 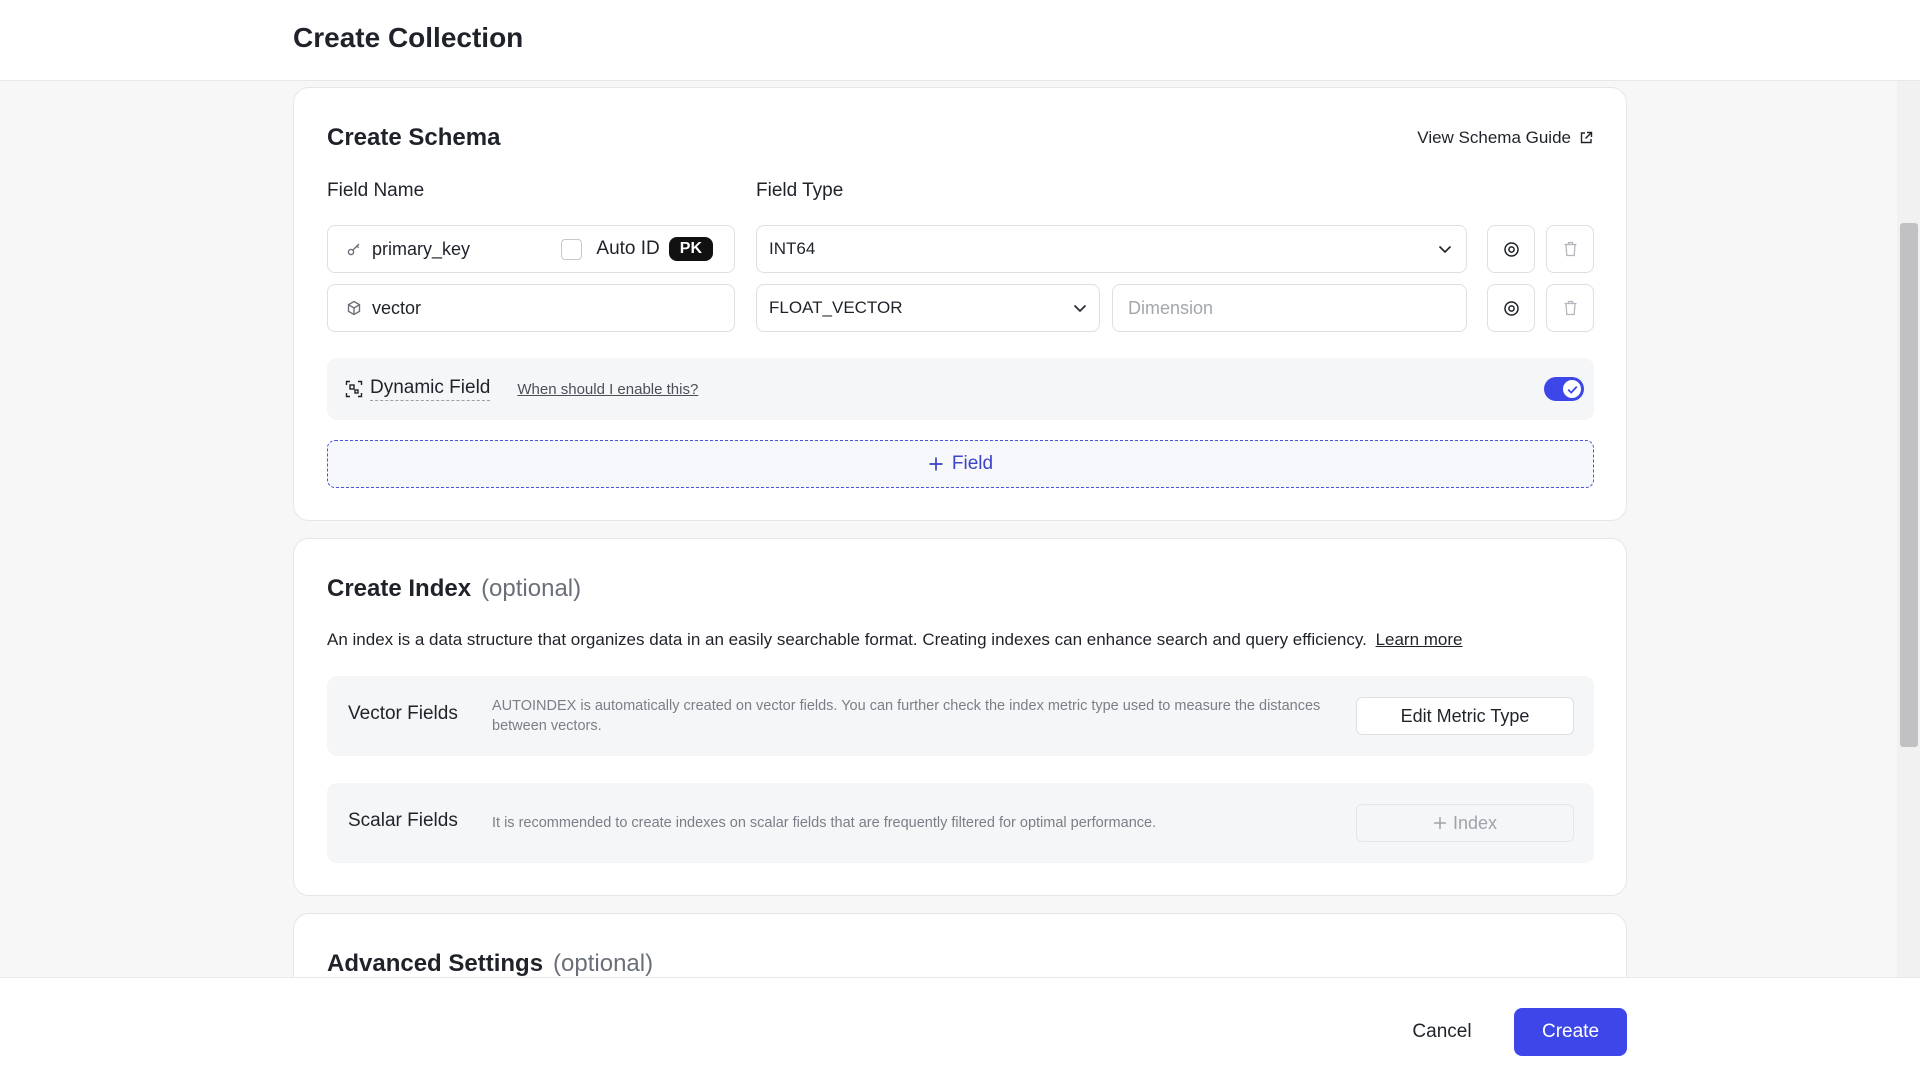 I want to click on add-field-button: Field, so click(x=960, y=464).